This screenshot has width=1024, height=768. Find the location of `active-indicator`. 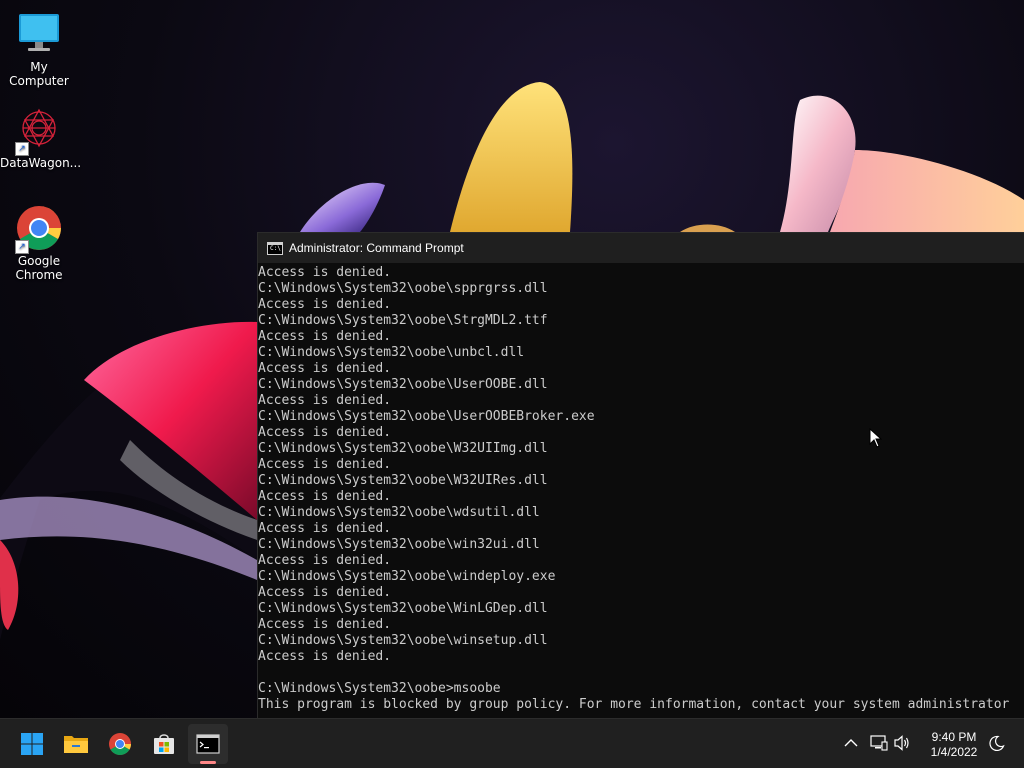

active-indicator is located at coordinates (208, 762).